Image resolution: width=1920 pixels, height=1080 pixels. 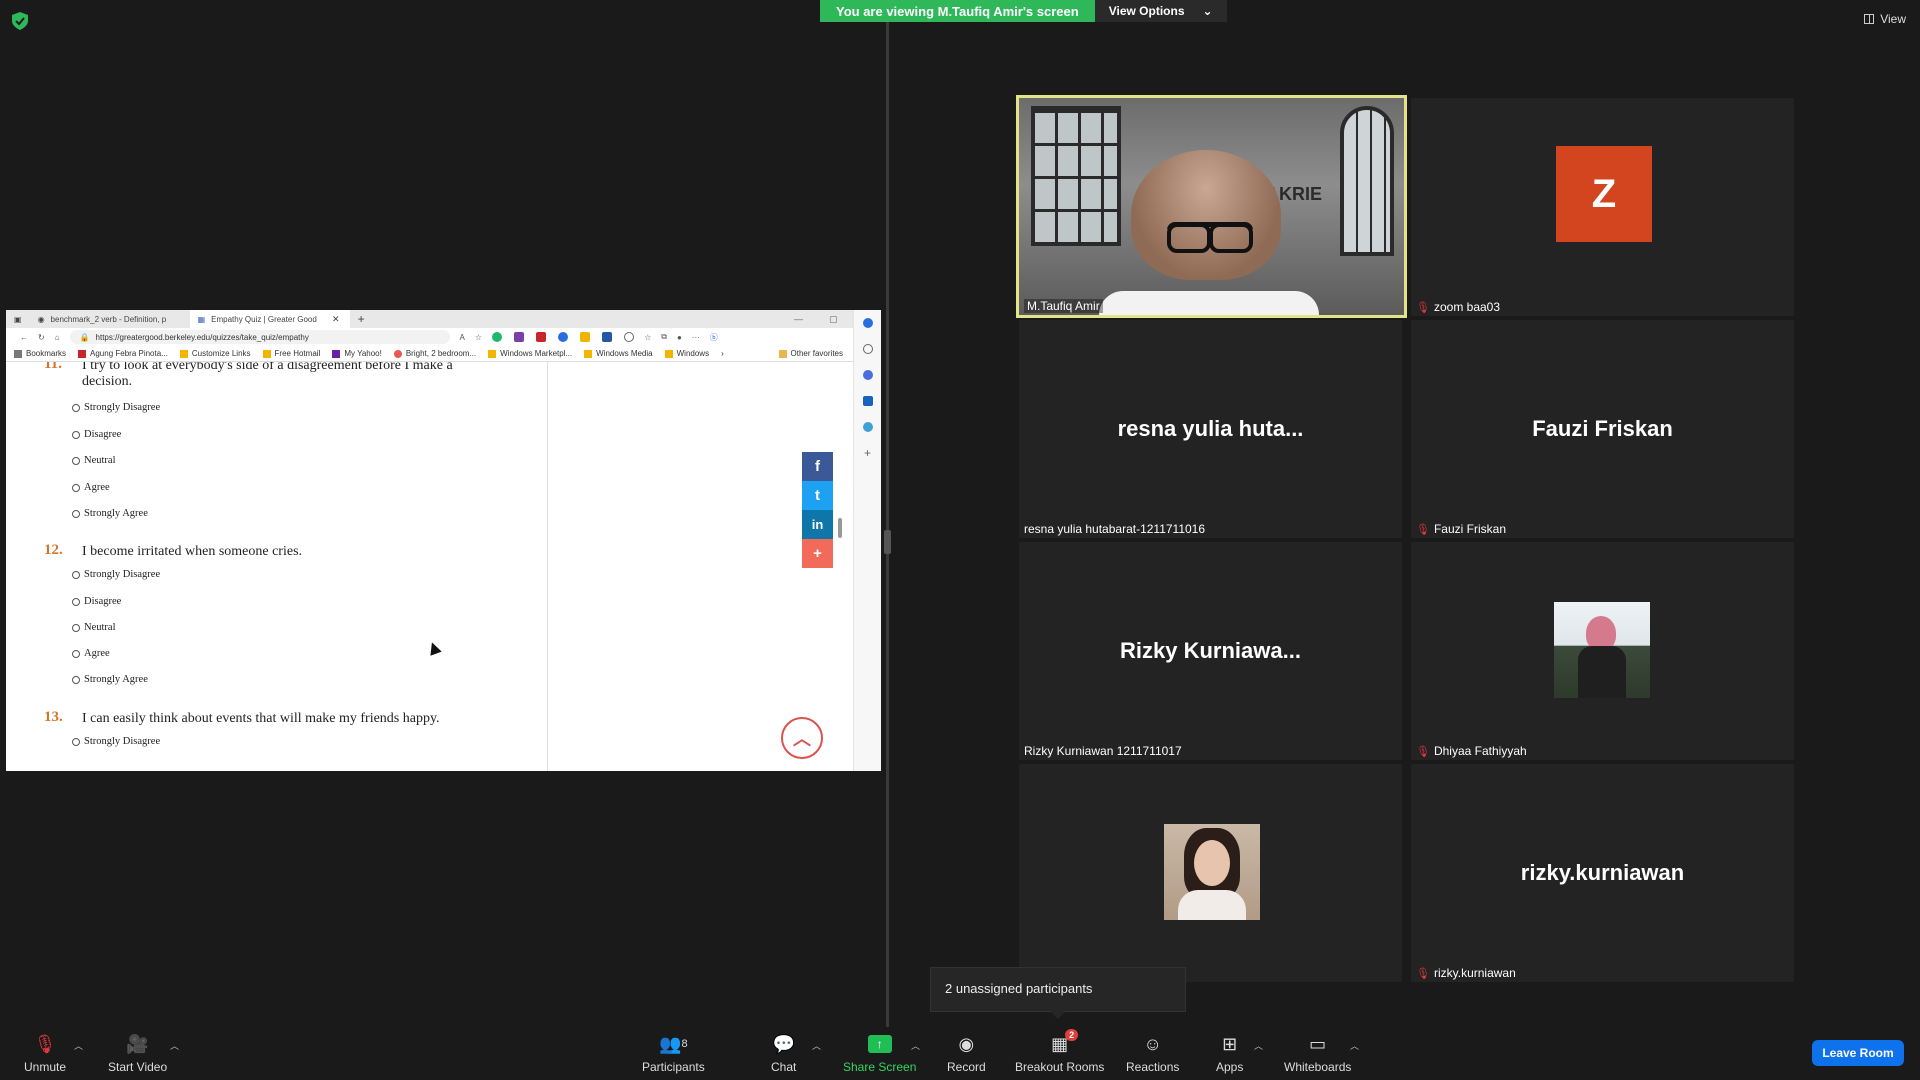 What do you see at coordinates (215, 353) in the screenshot?
I see `favorite-item: Customize Links` at bounding box center [215, 353].